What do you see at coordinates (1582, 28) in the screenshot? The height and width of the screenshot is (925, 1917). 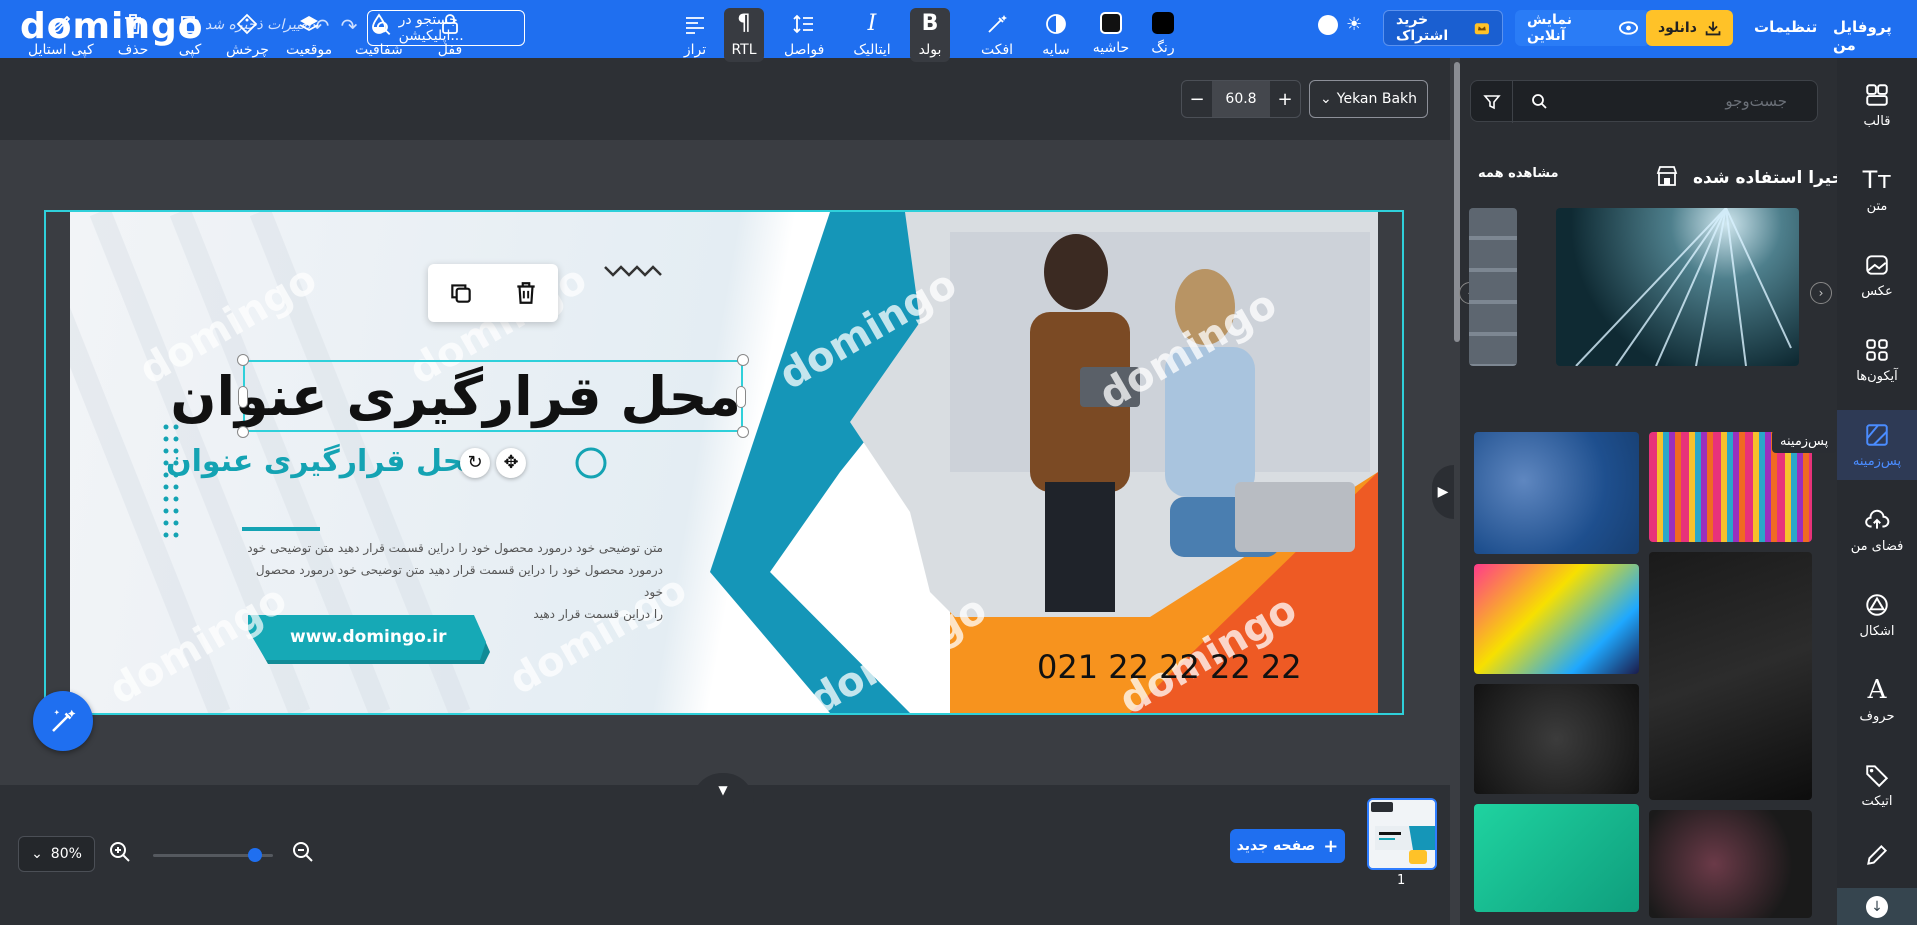 I see `live-preview-button: نمایش آنلاین` at bounding box center [1582, 28].